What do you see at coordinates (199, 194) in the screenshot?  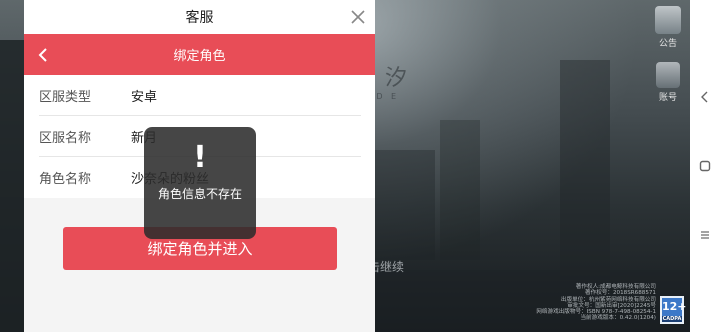 I see `toast-message: 角色信息不存在` at bounding box center [199, 194].